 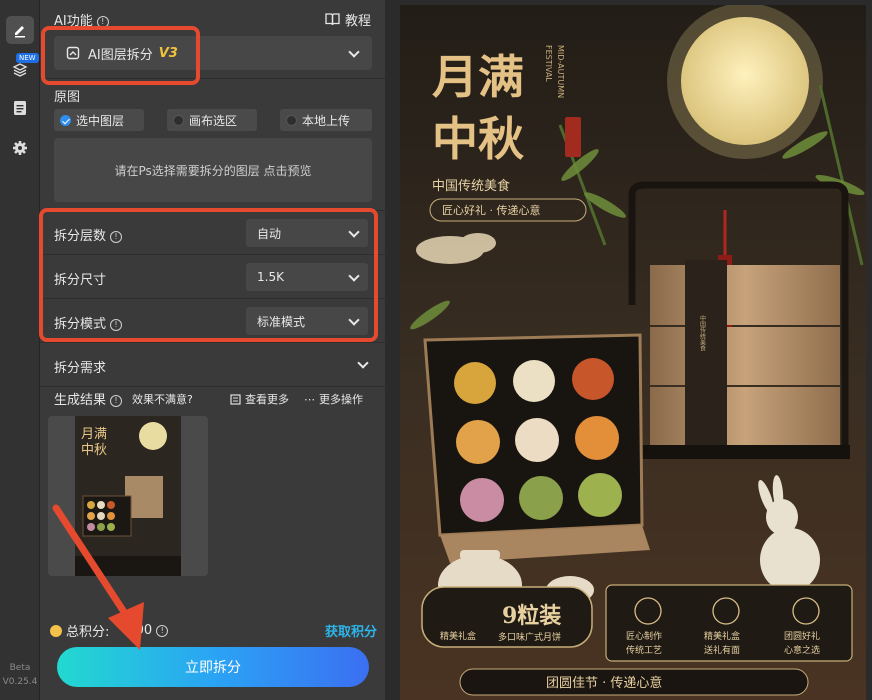 What do you see at coordinates (94, 450) in the screenshot?
I see `mini-title-line2: 中秋` at bounding box center [94, 450].